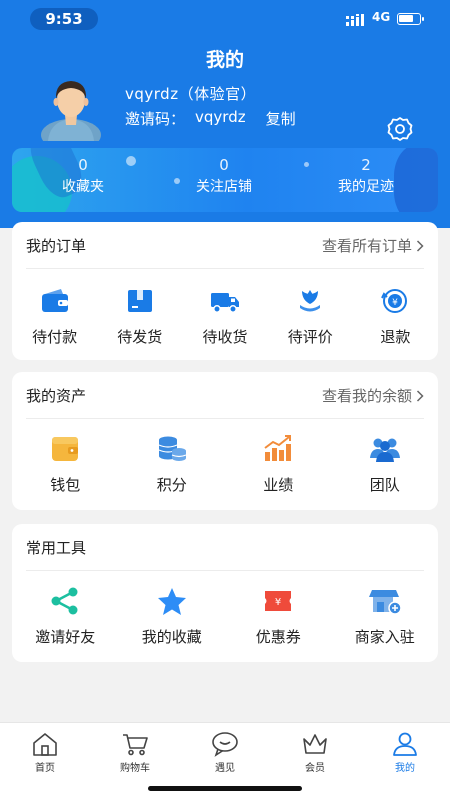 This screenshot has width=450, height=800. Describe the element at coordinates (225, 337) in the screenshot. I see `order-label: 待收货` at that location.